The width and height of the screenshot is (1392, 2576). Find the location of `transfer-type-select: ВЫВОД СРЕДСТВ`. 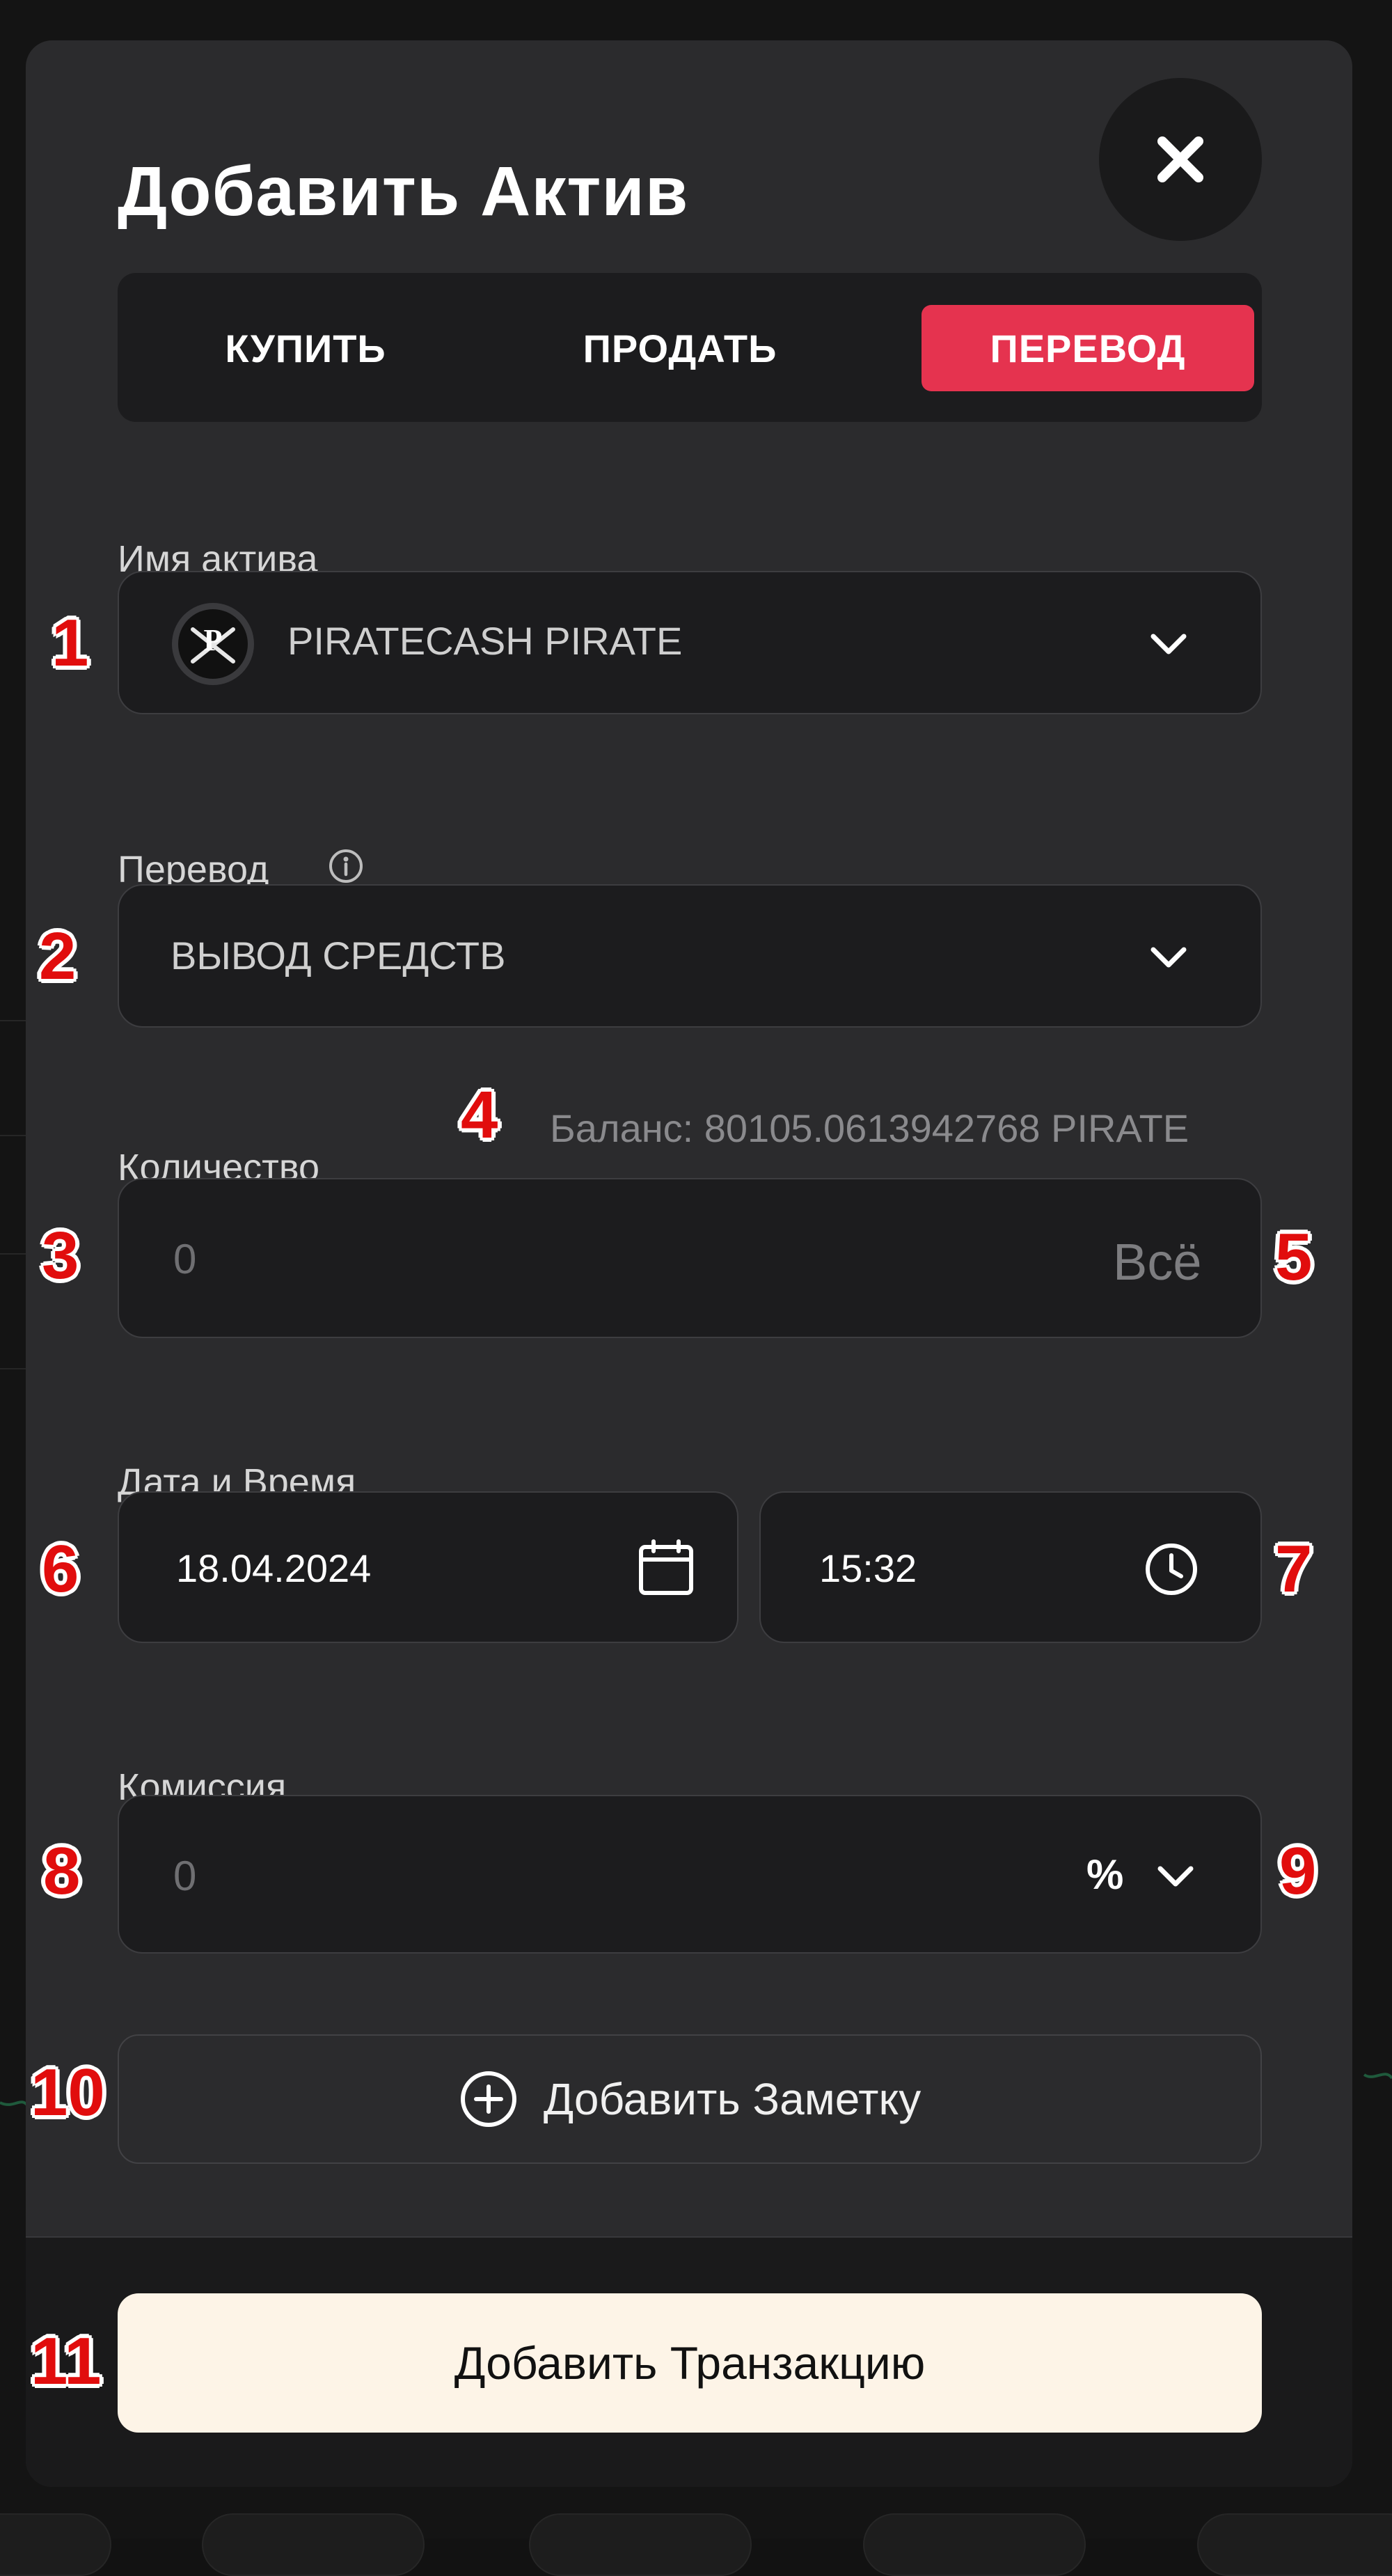

transfer-type-select: ВЫВОД СРЕДСТВ is located at coordinates (690, 956).